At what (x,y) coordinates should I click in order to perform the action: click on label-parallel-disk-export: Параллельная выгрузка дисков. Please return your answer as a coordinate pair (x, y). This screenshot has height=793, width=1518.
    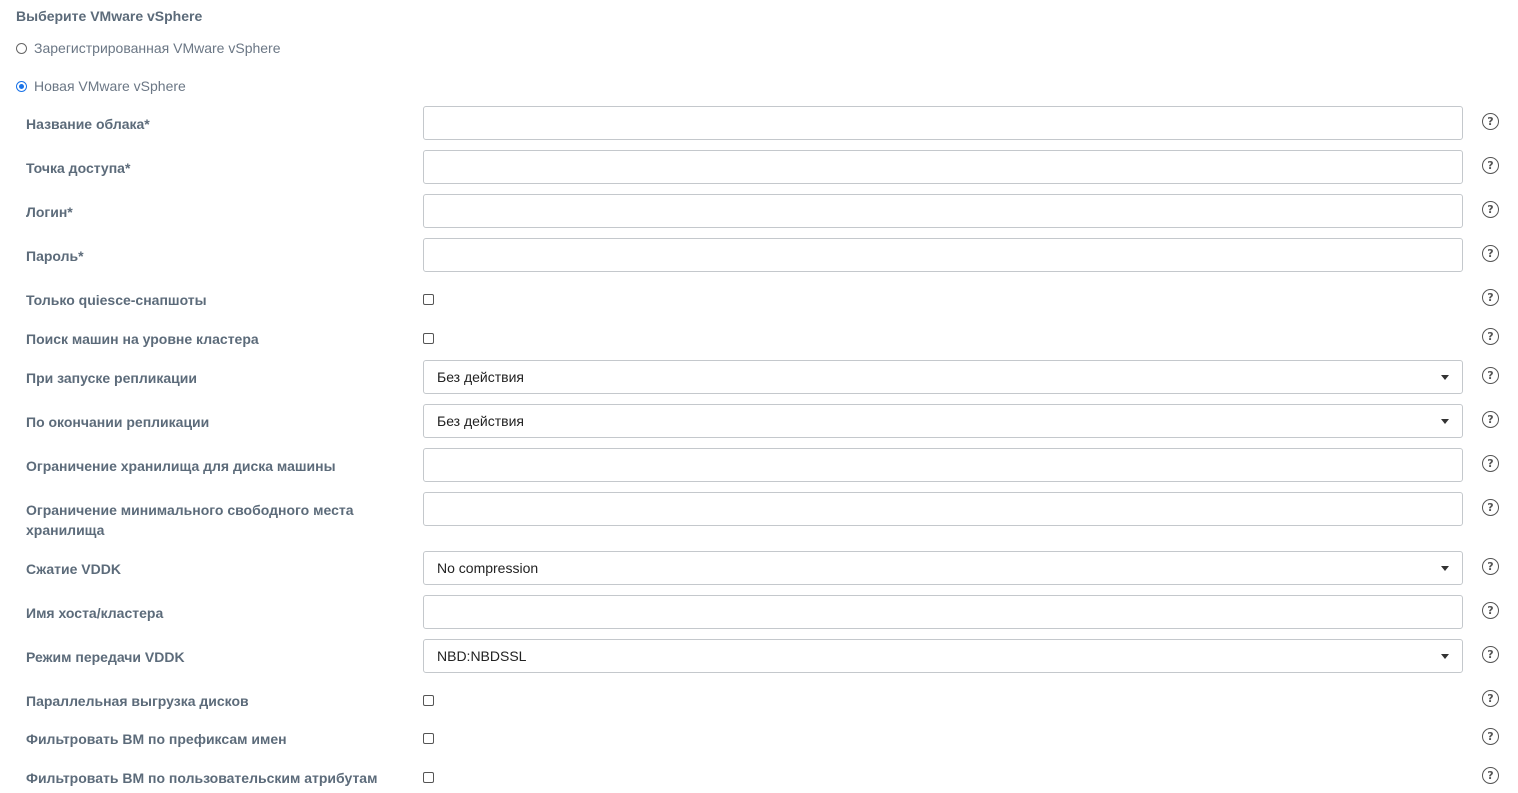
    Looking at the image, I should click on (137, 701).